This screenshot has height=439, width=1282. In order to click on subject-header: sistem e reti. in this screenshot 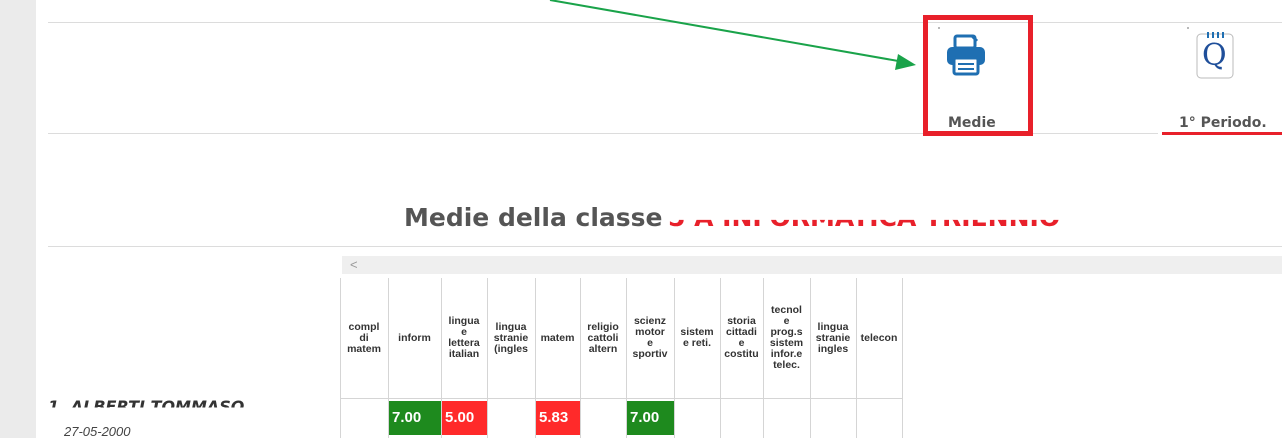, I will do `click(697, 338)`.